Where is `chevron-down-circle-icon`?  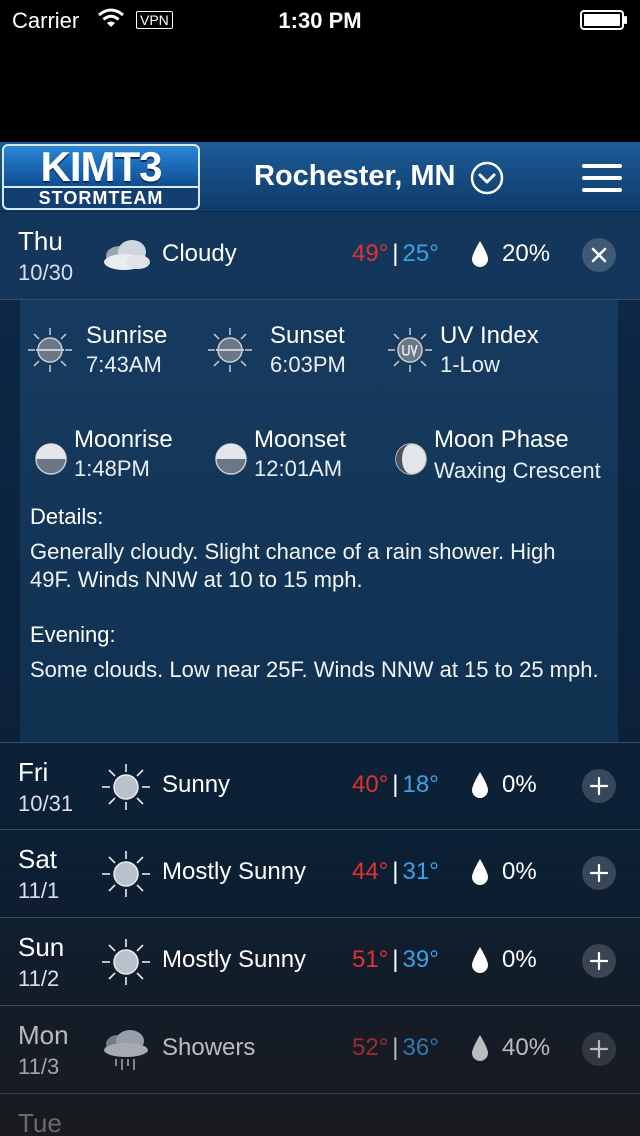
chevron-down-circle-icon is located at coordinates (487, 178).